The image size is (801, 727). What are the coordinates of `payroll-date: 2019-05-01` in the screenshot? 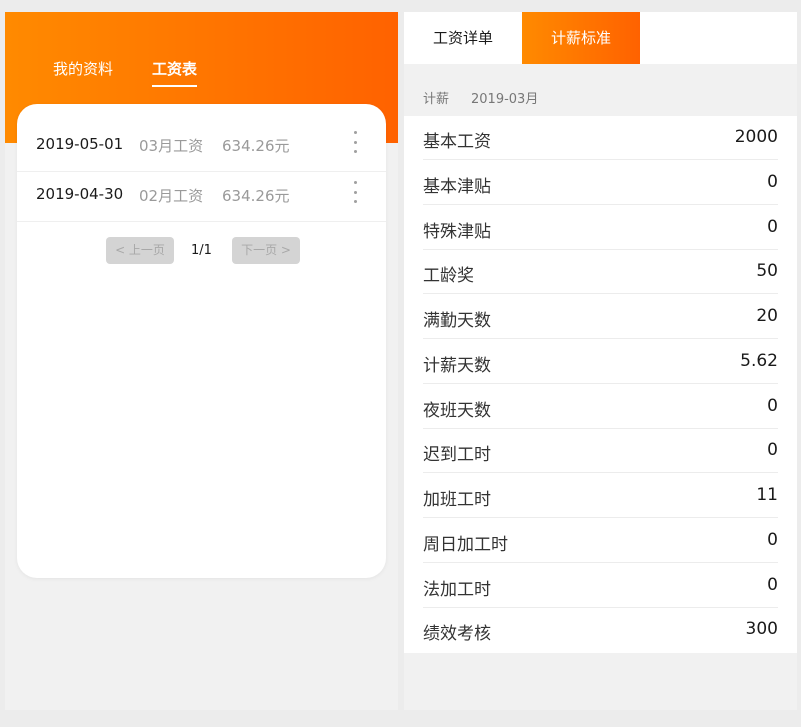 It's located at (80, 144).